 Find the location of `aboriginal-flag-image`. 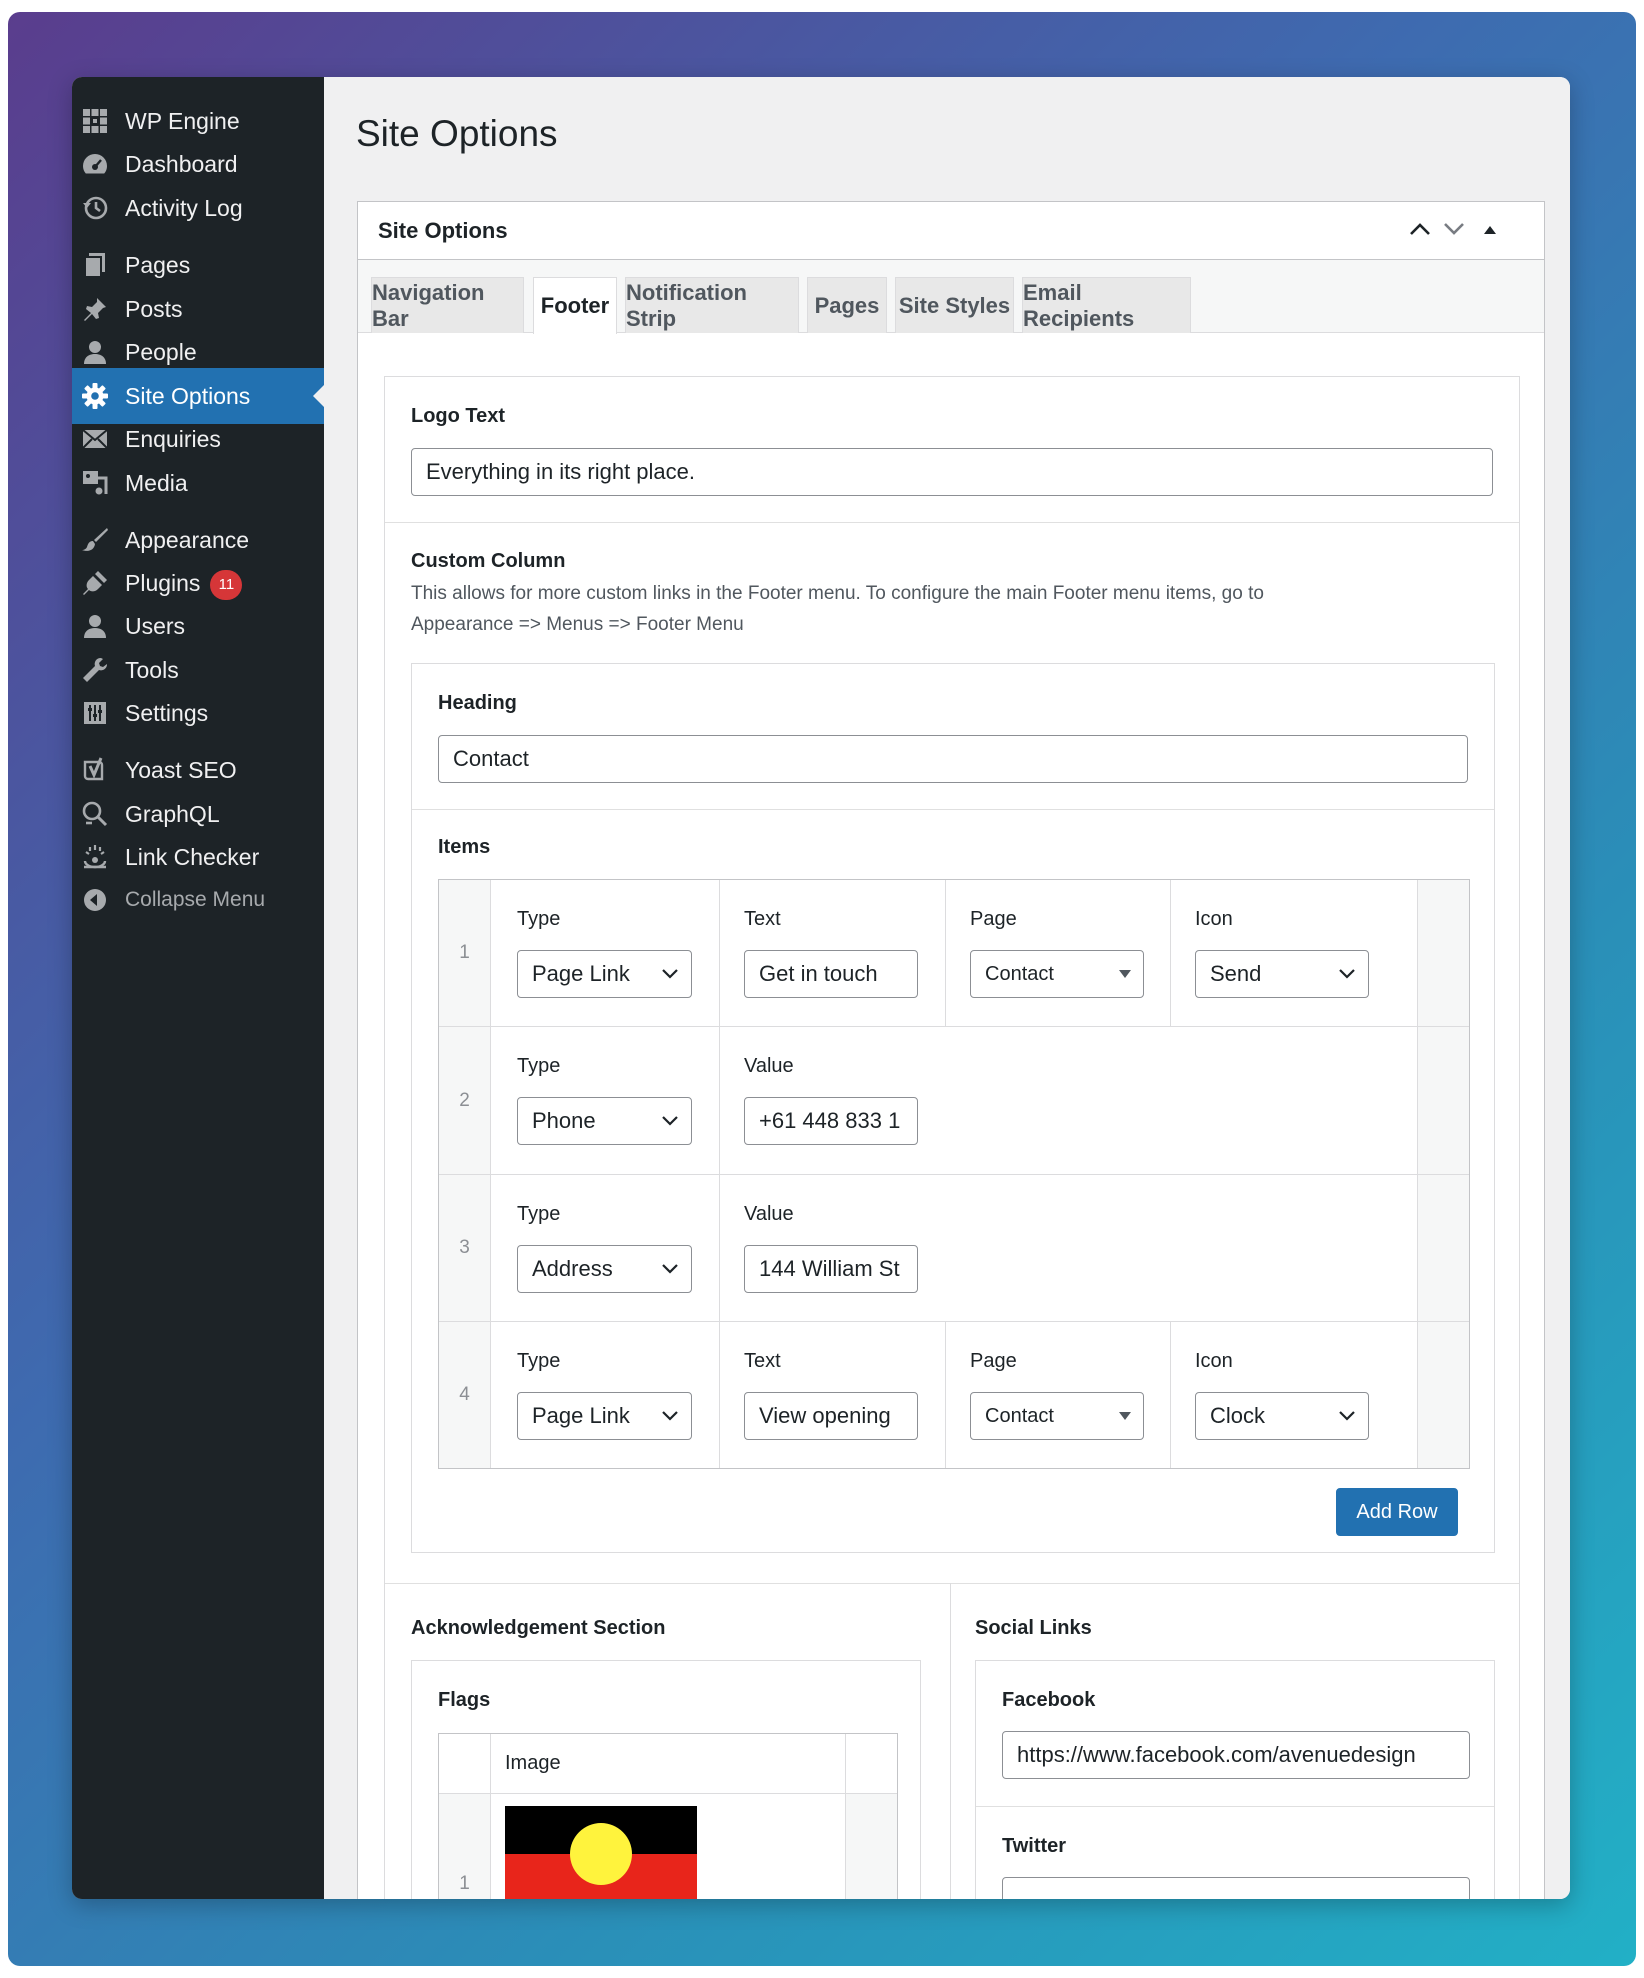

aboriginal-flag-image is located at coordinates (601, 1852).